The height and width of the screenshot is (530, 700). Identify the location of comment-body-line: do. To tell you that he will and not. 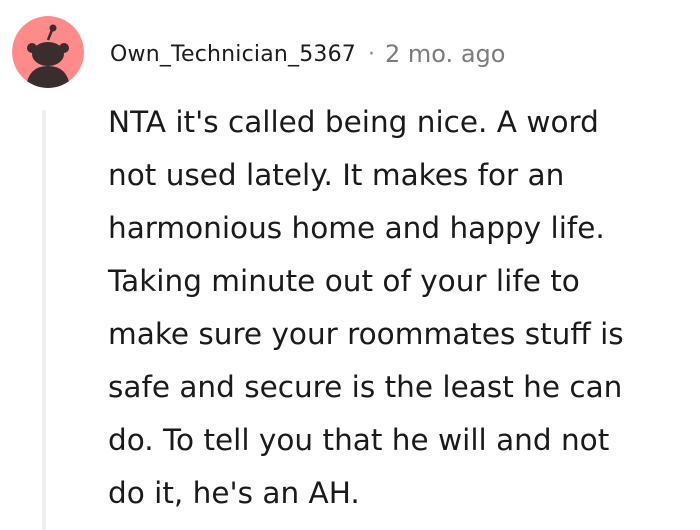
(359, 440).